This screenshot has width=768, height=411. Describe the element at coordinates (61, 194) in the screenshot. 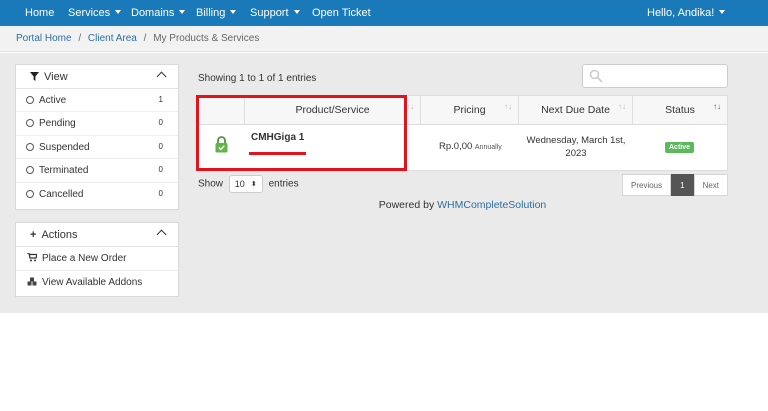

I see `filter-label: Cancelled` at that location.